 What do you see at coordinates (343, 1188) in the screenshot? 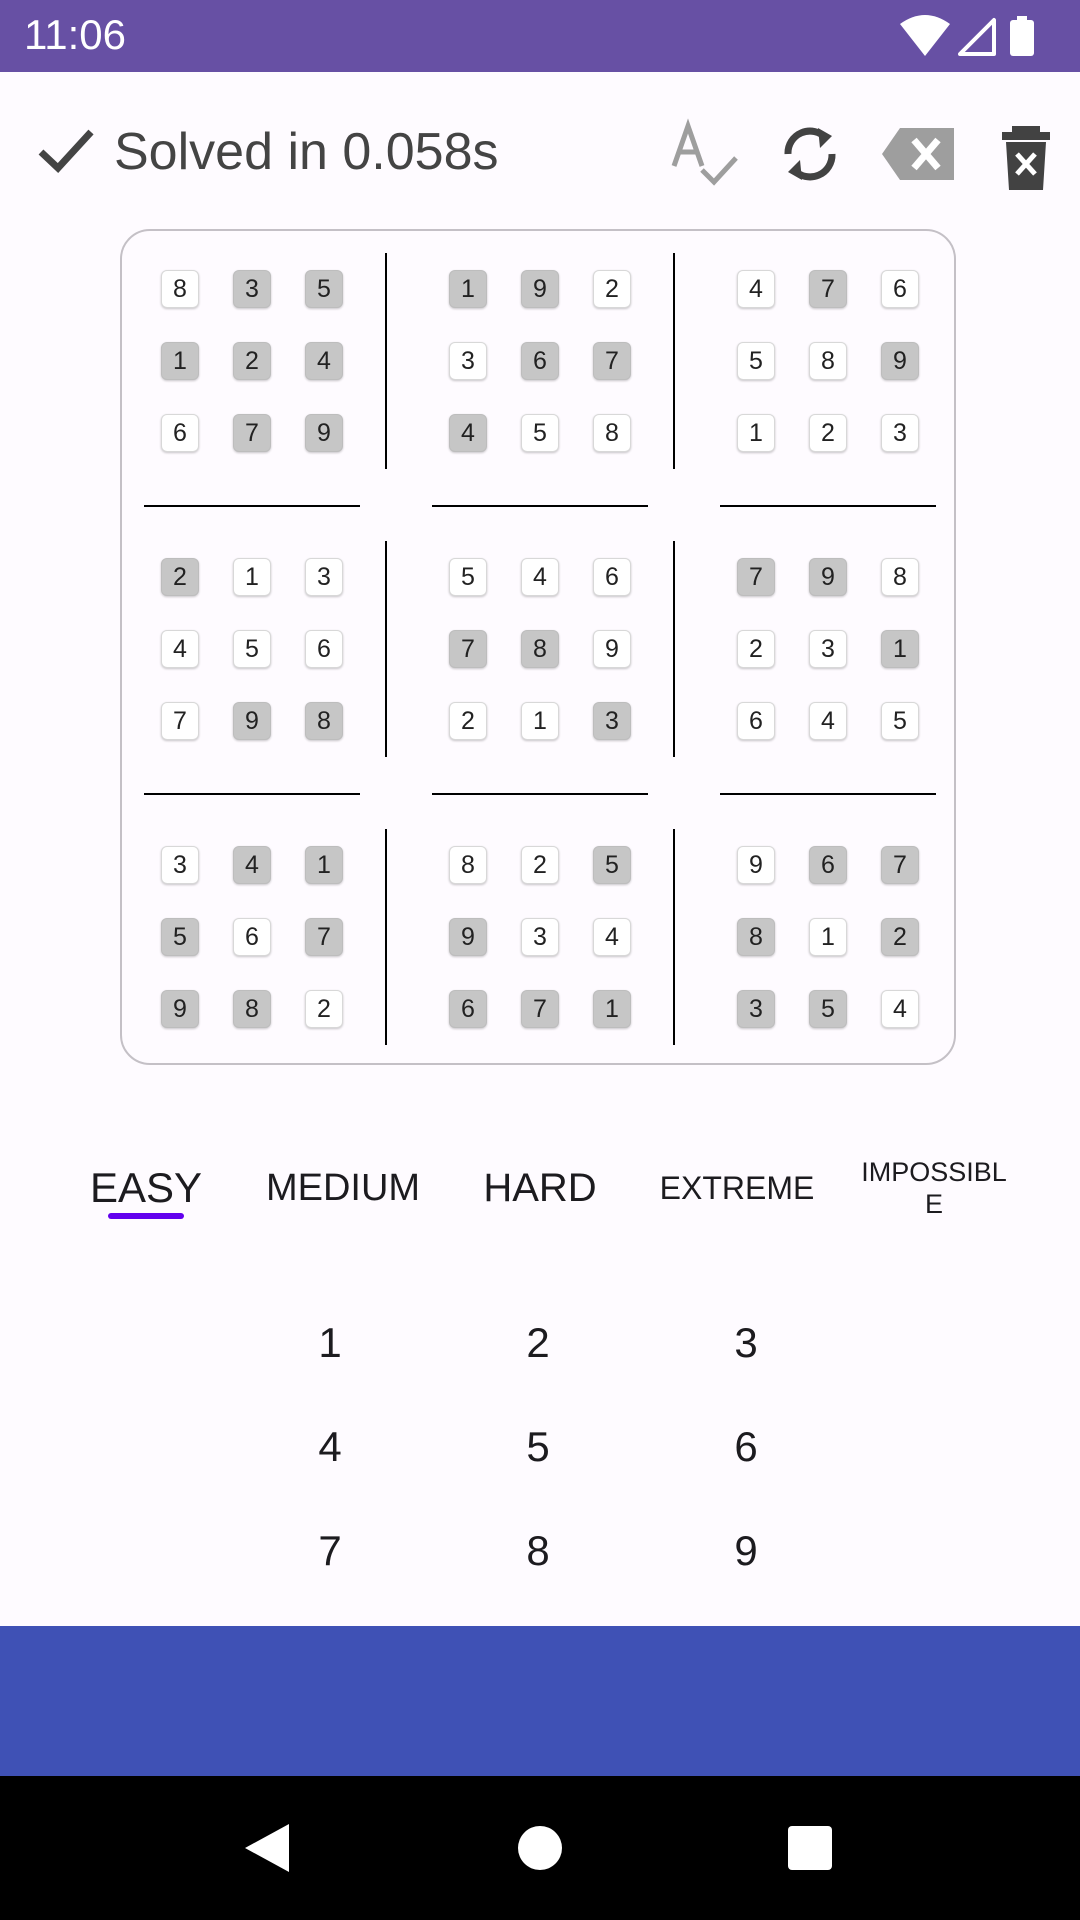
I see `tab-medium: MEDIUM` at bounding box center [343, 1188].